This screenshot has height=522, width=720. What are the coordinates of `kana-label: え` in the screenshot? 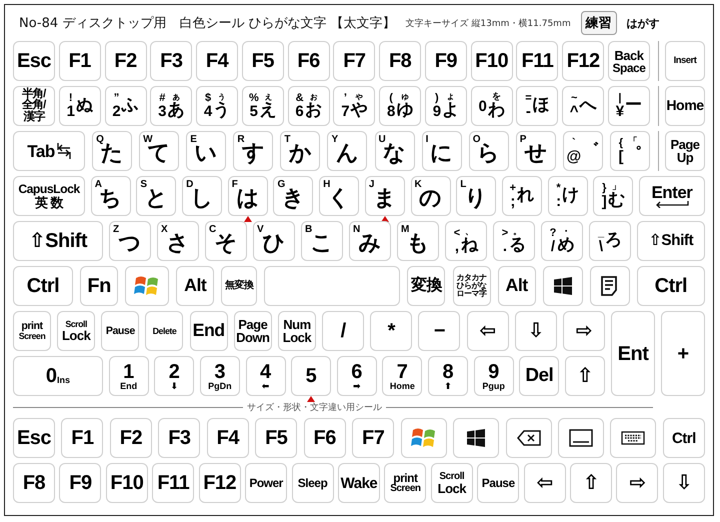 It's located at (268, 111).